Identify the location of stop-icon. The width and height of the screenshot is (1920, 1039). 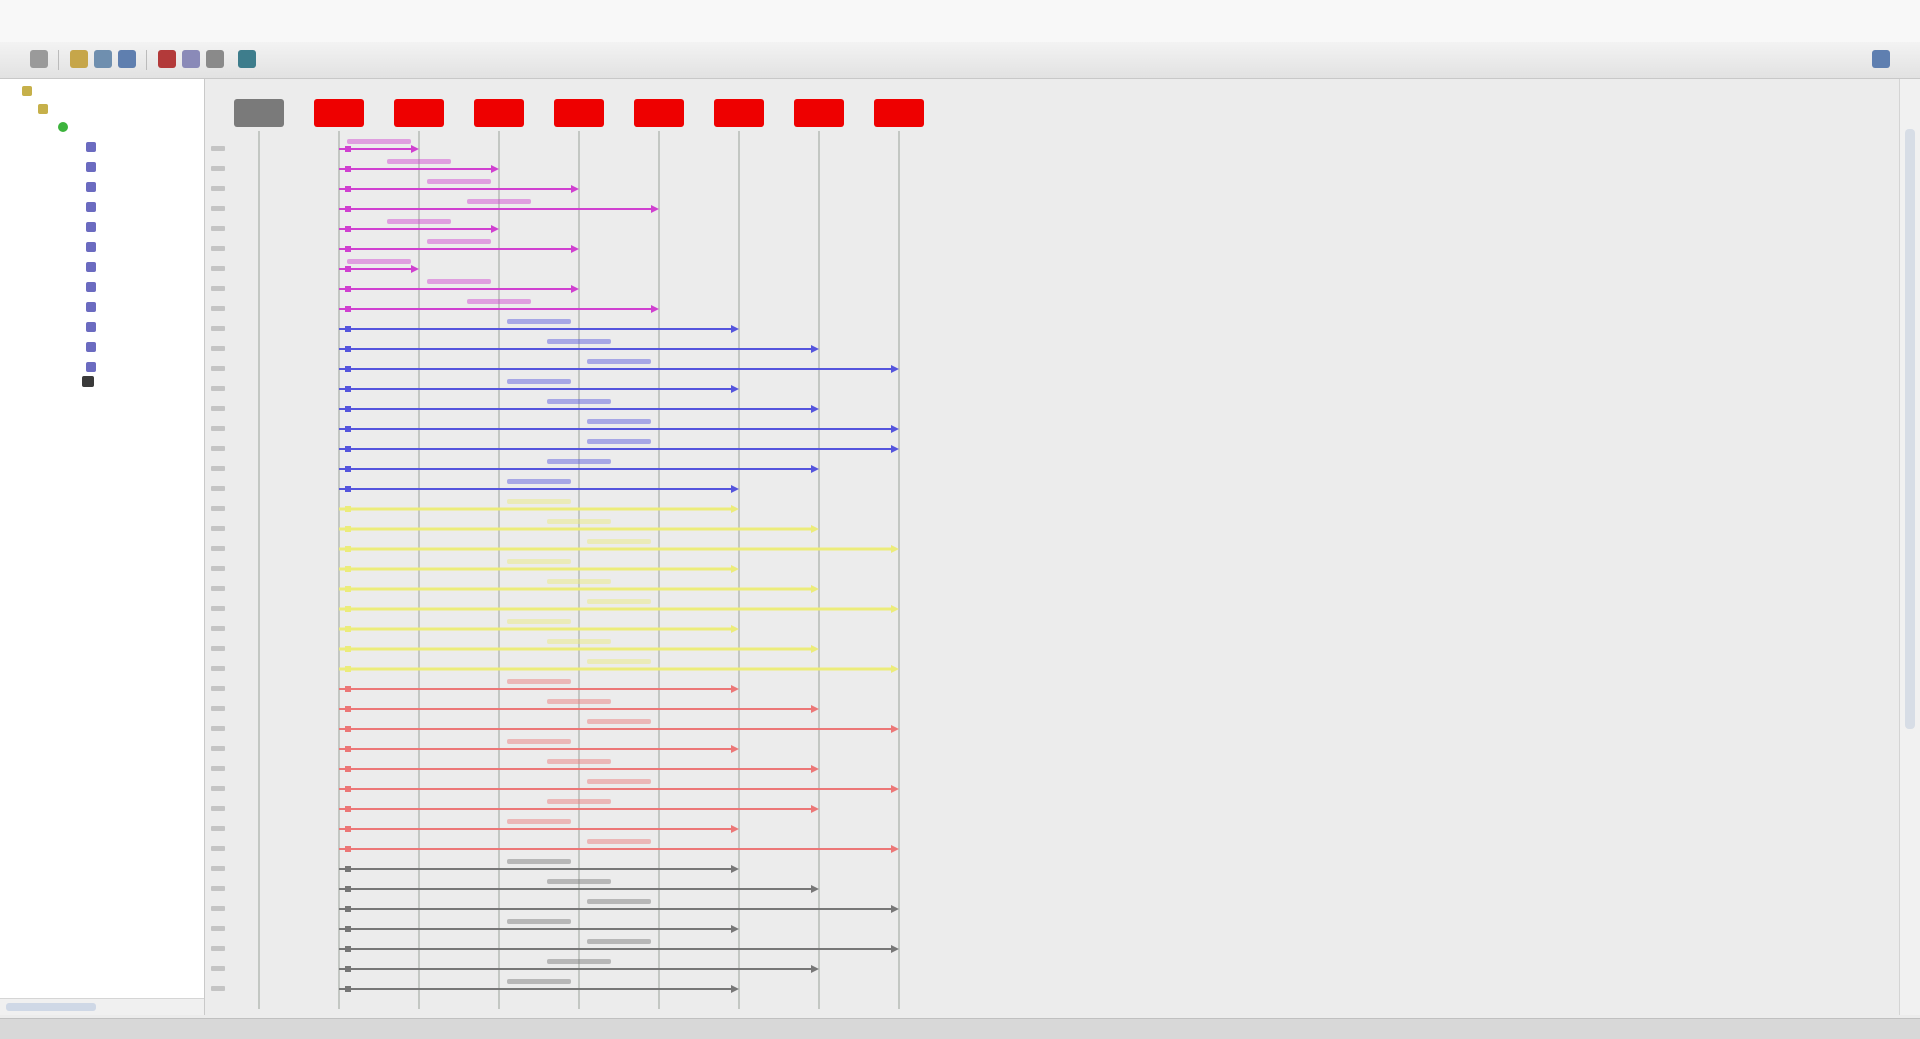
(167, 59).